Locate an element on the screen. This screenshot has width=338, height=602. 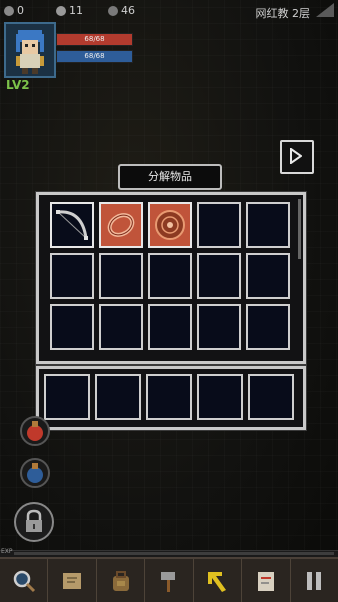
mana-potion-icon is located at coordinates (35, 473).